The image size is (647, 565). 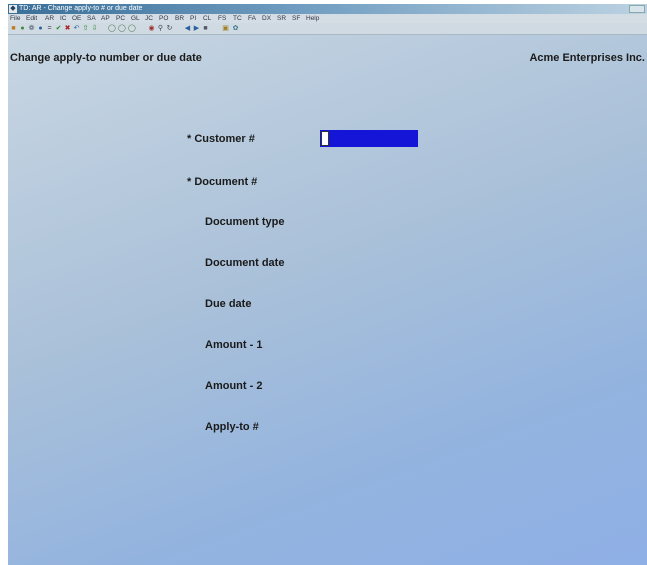 What do you see at coordinates (207, 18) in the screenshot?
I see `menu-cl: CL` at bounding box center [207, 18].